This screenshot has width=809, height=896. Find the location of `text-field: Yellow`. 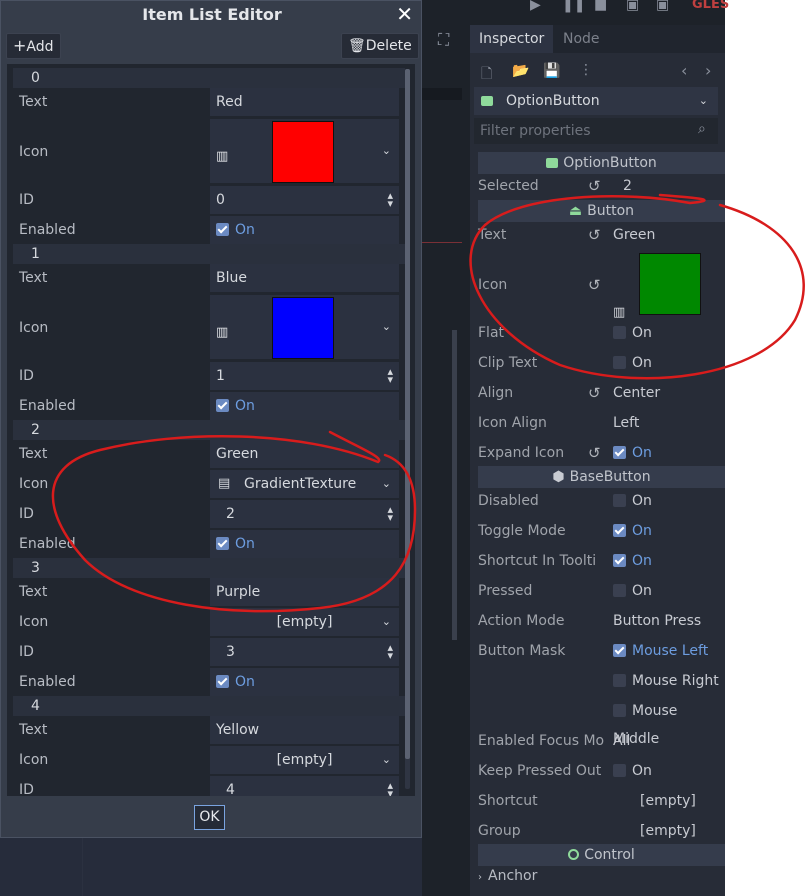

text-field: Yellow is located at coordinates (304, 730).